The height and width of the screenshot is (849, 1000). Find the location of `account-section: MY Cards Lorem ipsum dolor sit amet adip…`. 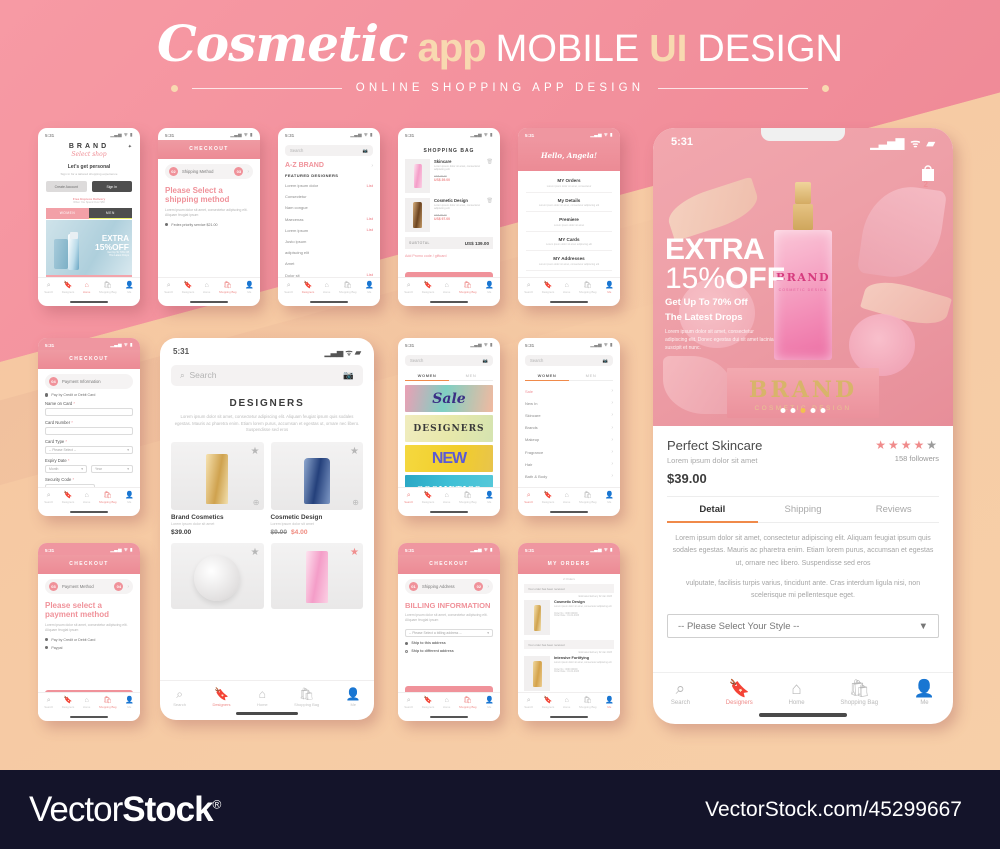

account-section: MY Cards Lorem ipsum dolor sit amet adip… is located at coordinates (569, 241).